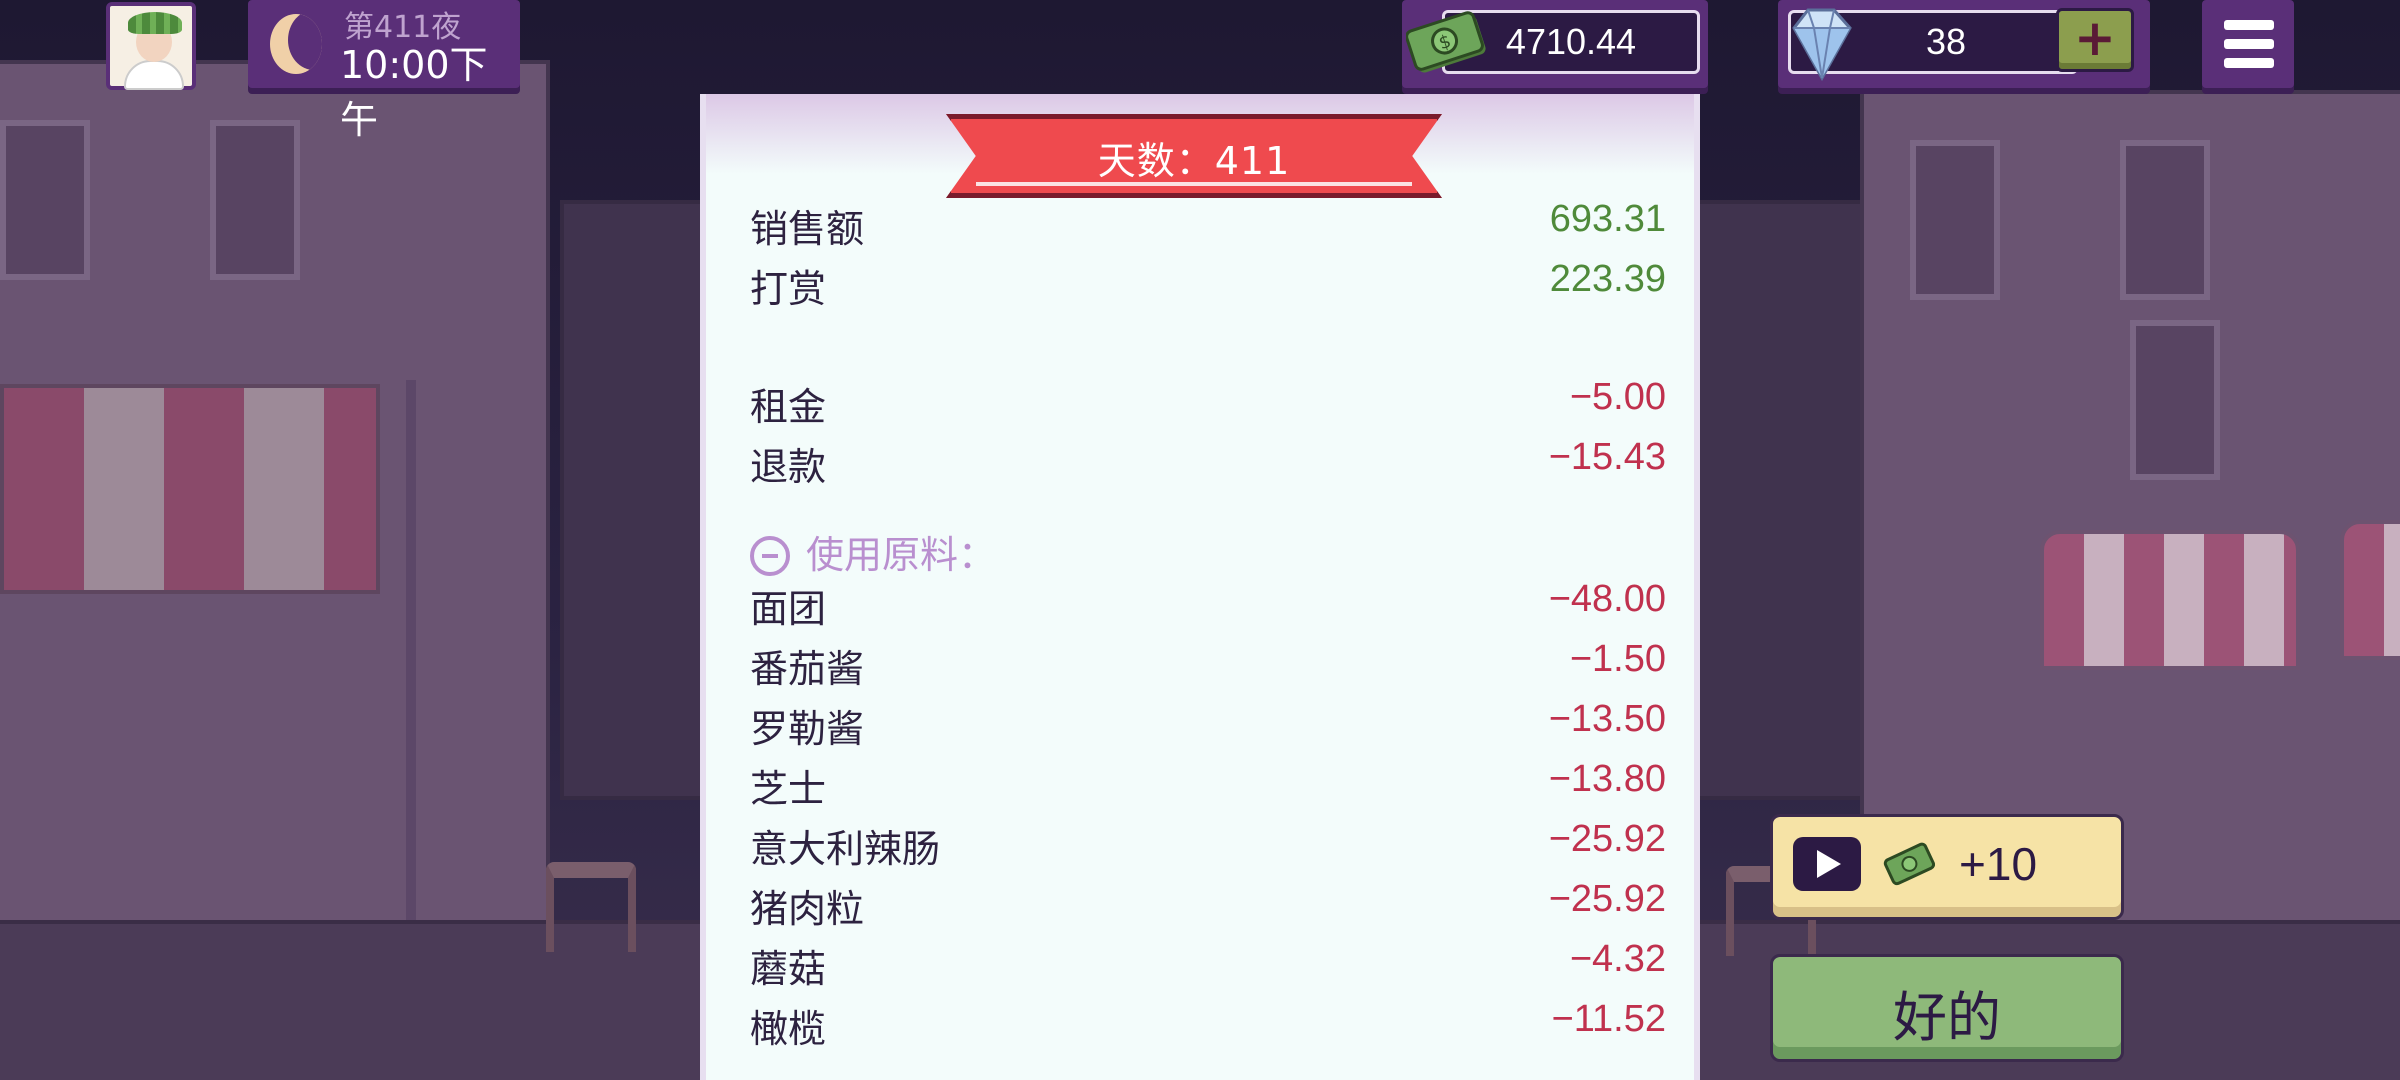 The width and height of the screenshot is (2400, 1080). Describe the element at coordinates (807, 729) in the screenshot. I see `line-item-label: 罗勒酱` at that location.